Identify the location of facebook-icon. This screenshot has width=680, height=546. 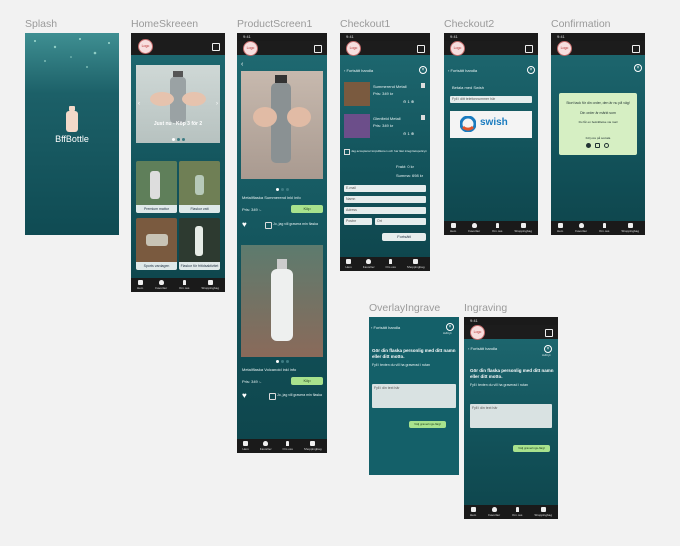
(588, 145).